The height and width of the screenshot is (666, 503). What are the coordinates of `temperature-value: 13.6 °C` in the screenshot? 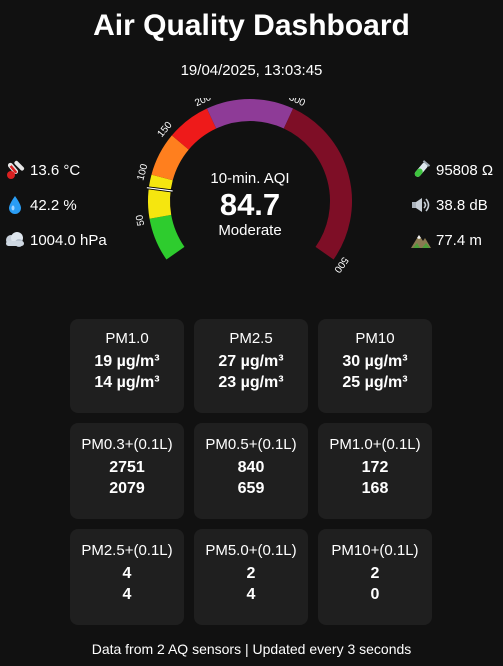 It's located at (55, 170).